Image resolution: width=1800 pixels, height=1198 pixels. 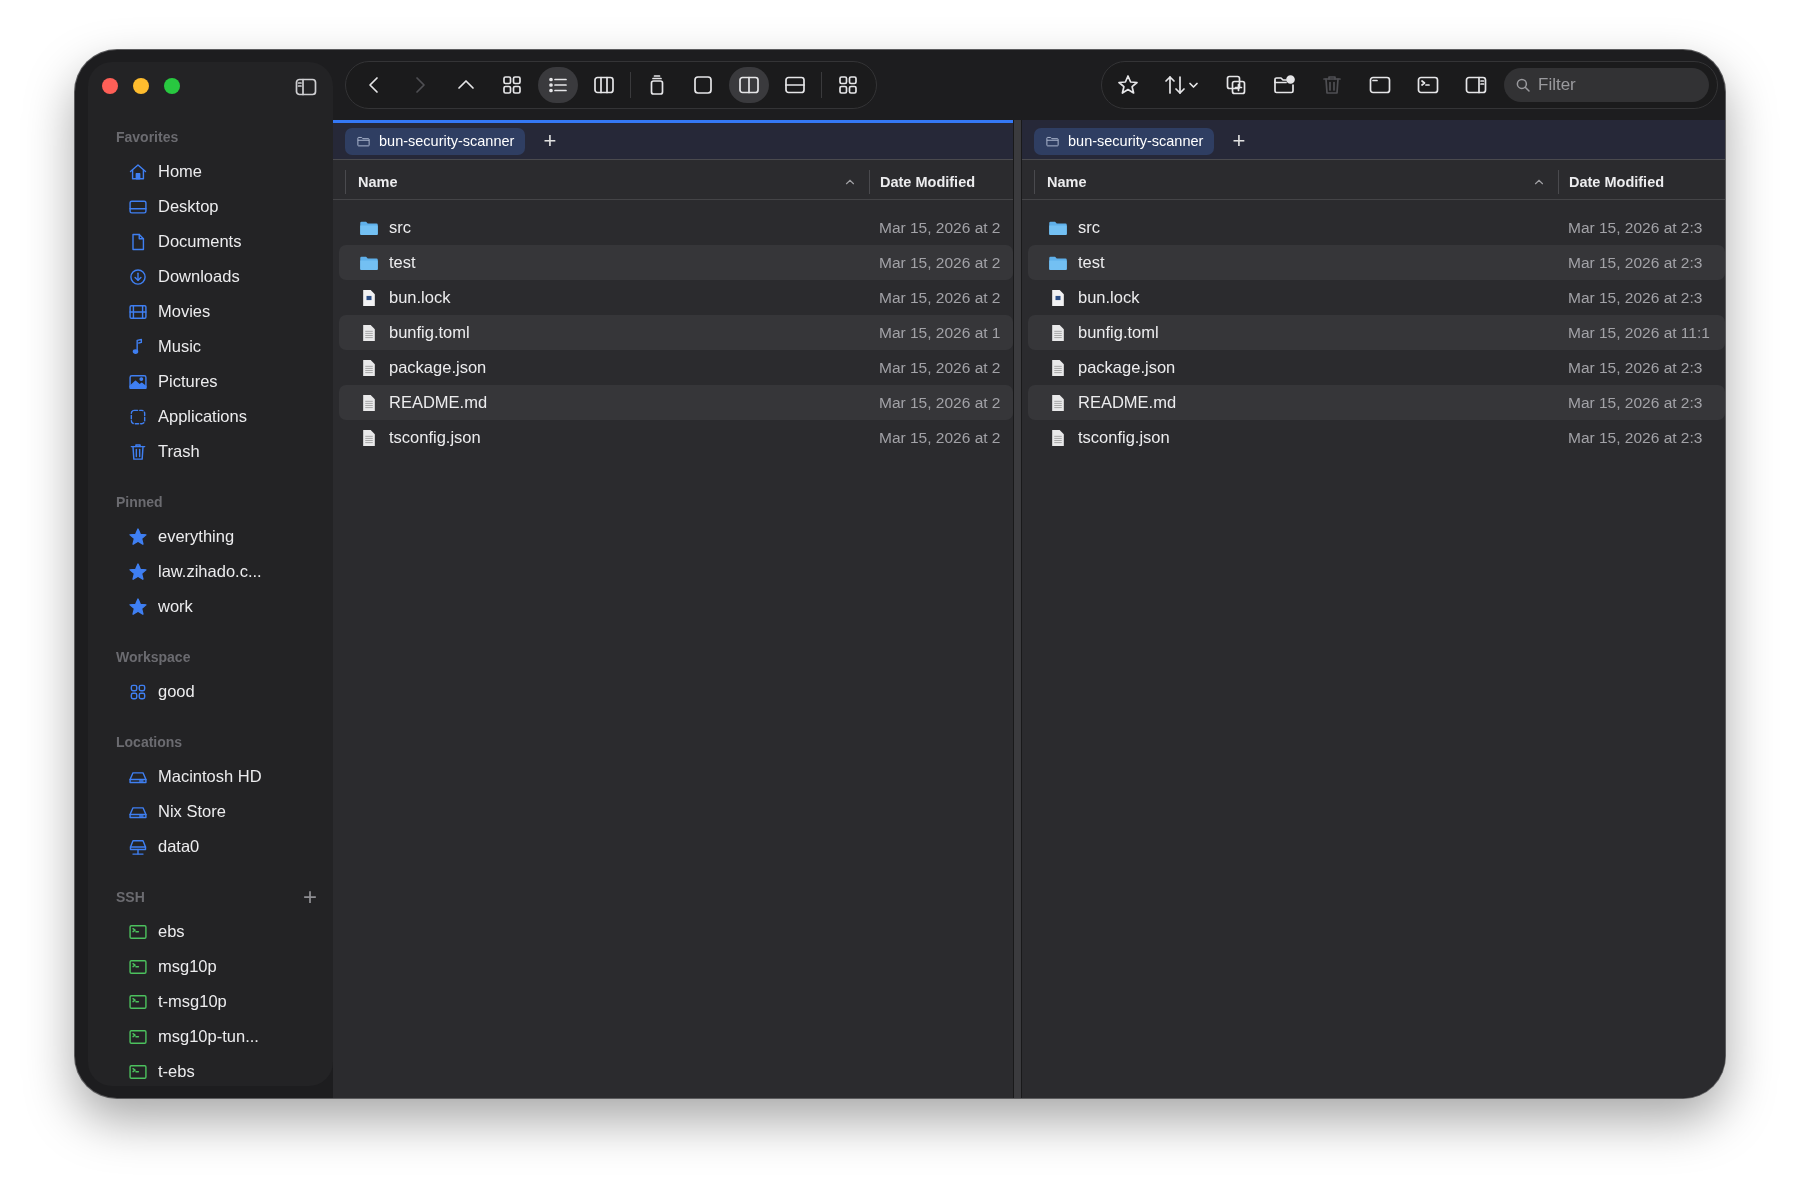 I want to click on sidebar-item: Macintosh HD, so click(x=210, y=776).